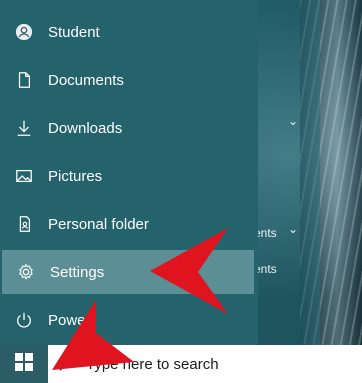 The image size is (362, 383). Describe the element at coordinates (24, 176) in the screenshot. I see `picture-icon` at that location.